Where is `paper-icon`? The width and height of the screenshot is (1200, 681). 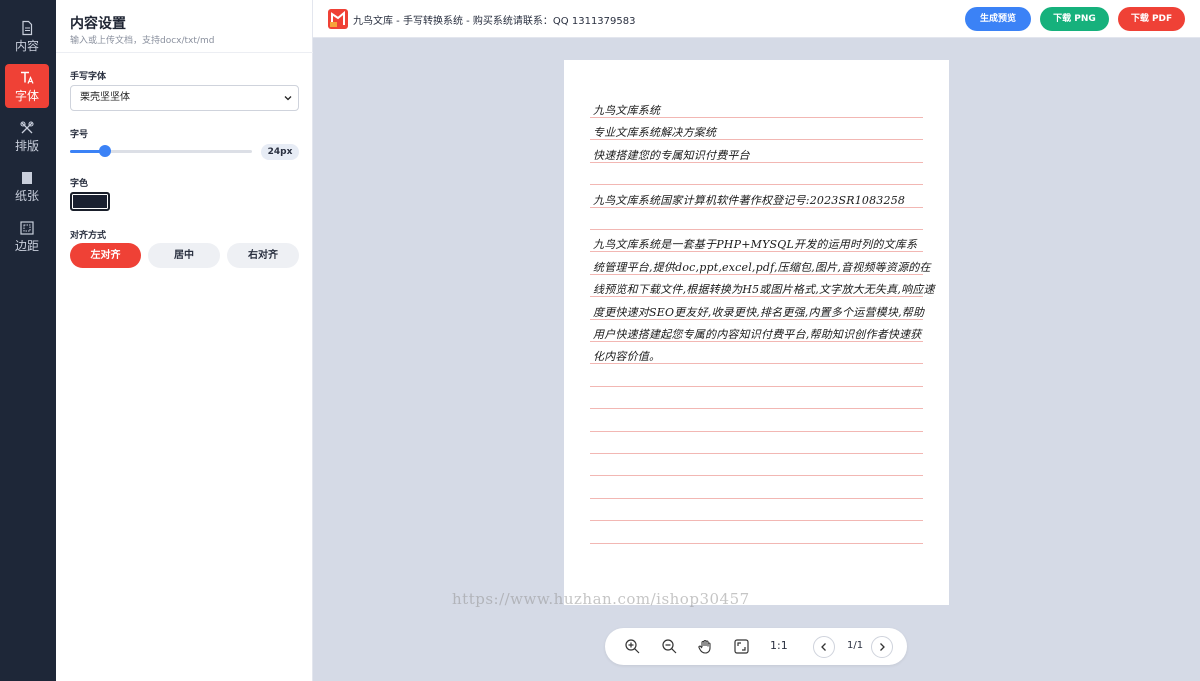 paper-icon is located at coordinates (27, 177).